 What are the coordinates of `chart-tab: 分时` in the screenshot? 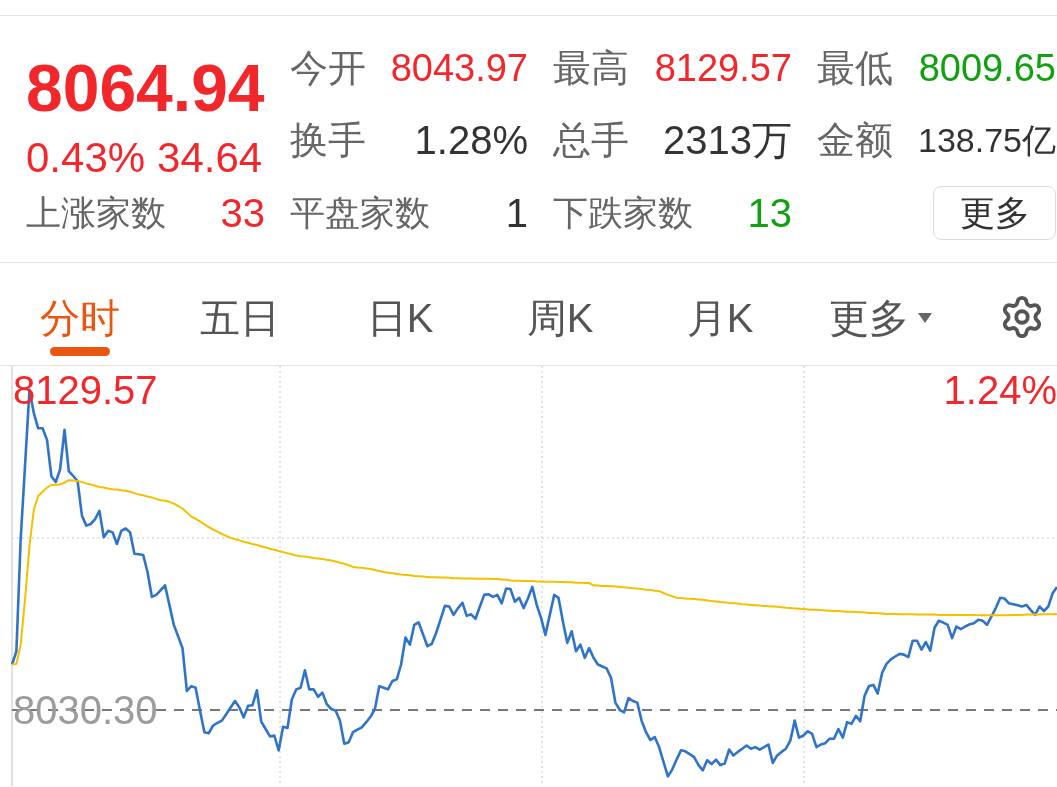 It's located at (80, 327).